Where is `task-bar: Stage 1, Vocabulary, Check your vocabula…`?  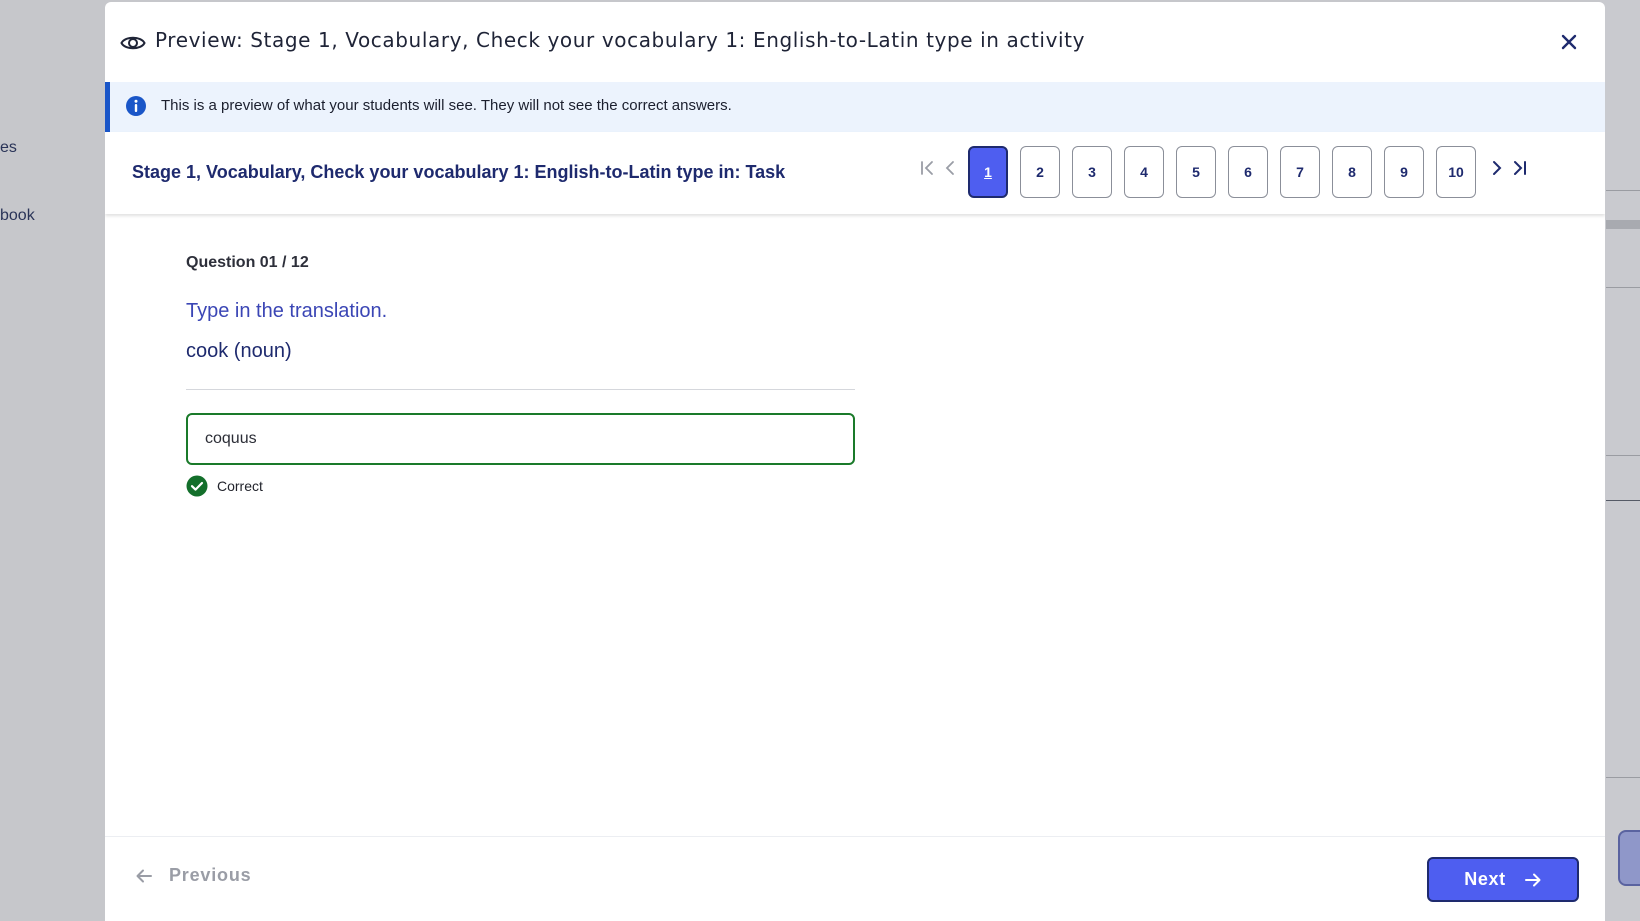 task-bar: Stage 1, Vocabulary, Check your vocabula… is located at coordinates (855, 173).